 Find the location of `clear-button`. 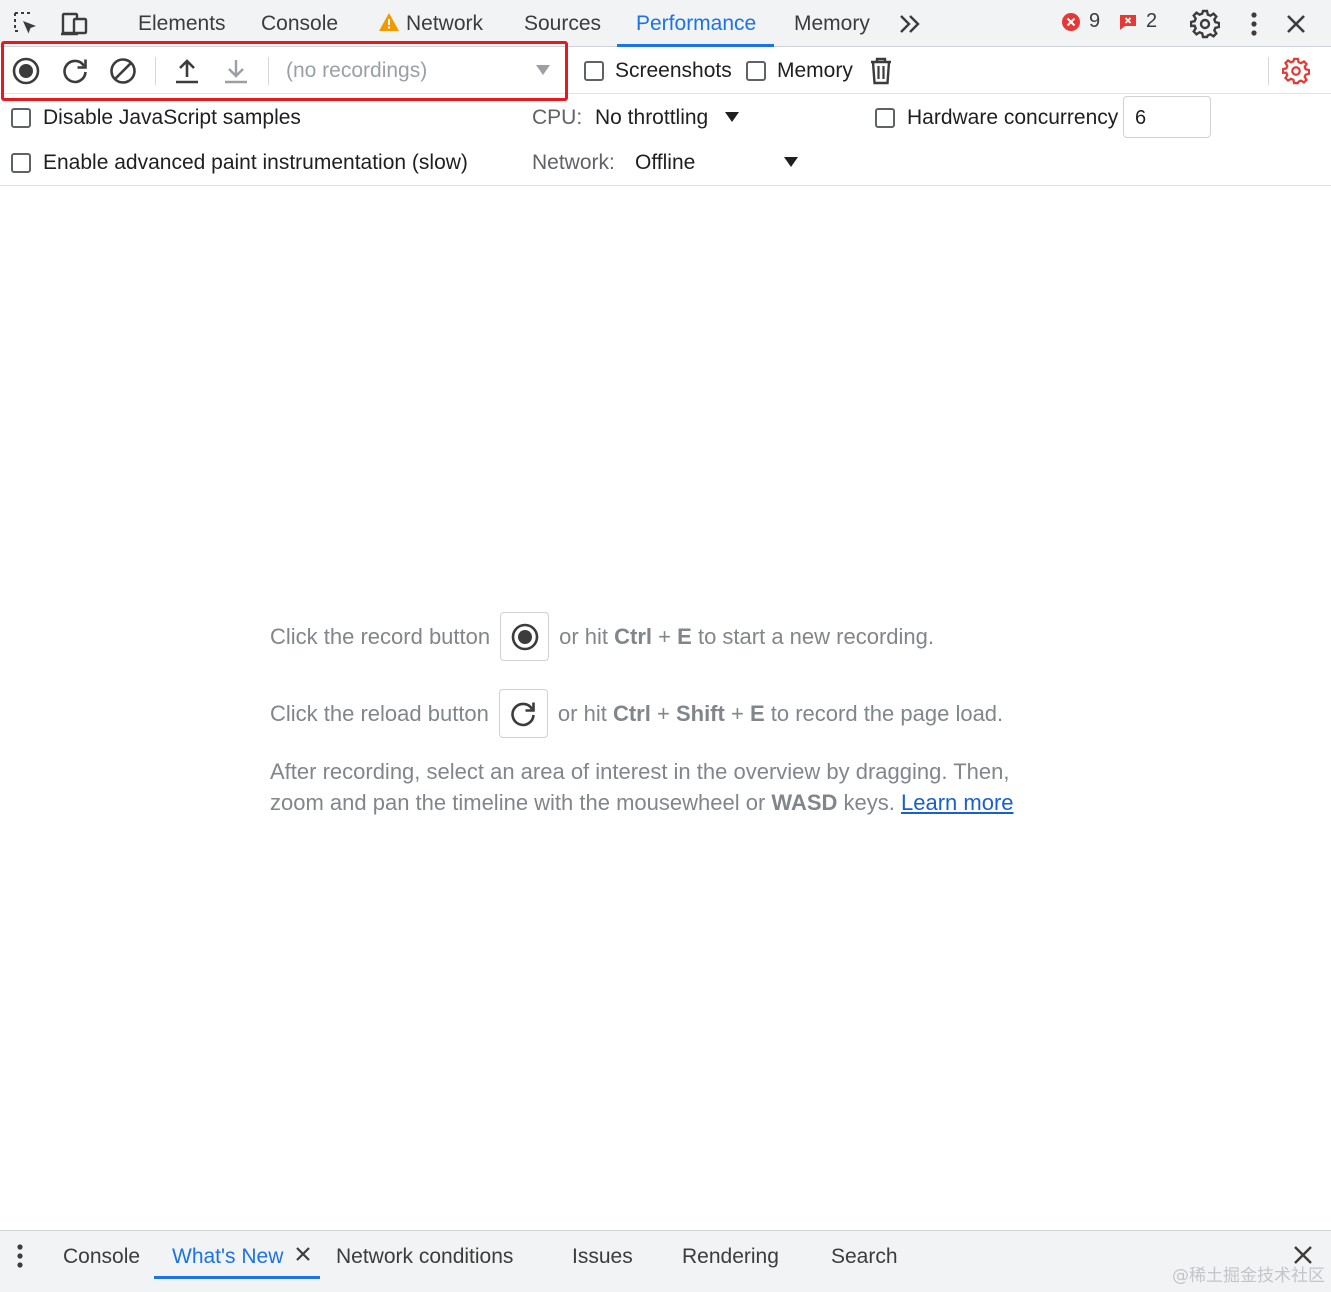

clear-button is located at coordinates (123, 71).